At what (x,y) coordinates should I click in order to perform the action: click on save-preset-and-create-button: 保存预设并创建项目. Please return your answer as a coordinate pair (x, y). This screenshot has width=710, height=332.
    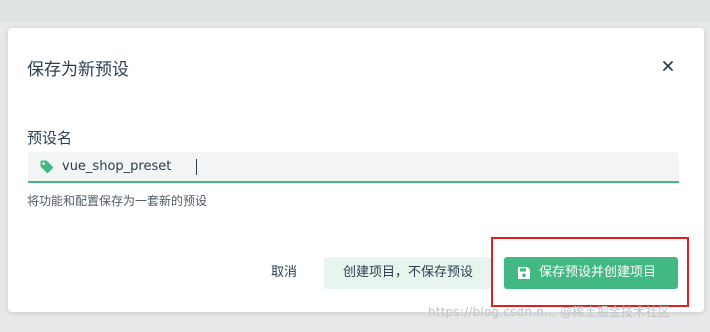
    Looking at the image, I should click on (591, 273).